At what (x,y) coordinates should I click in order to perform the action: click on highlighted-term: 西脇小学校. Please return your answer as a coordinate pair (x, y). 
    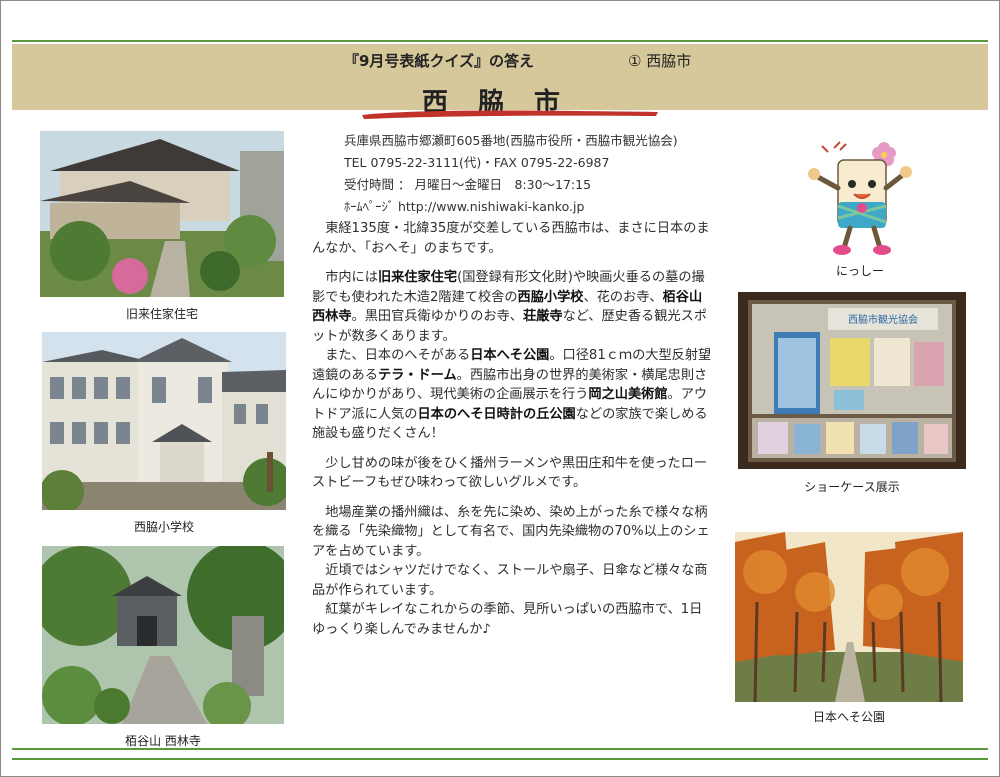
    Looking at the image, I should click on (550, 297).